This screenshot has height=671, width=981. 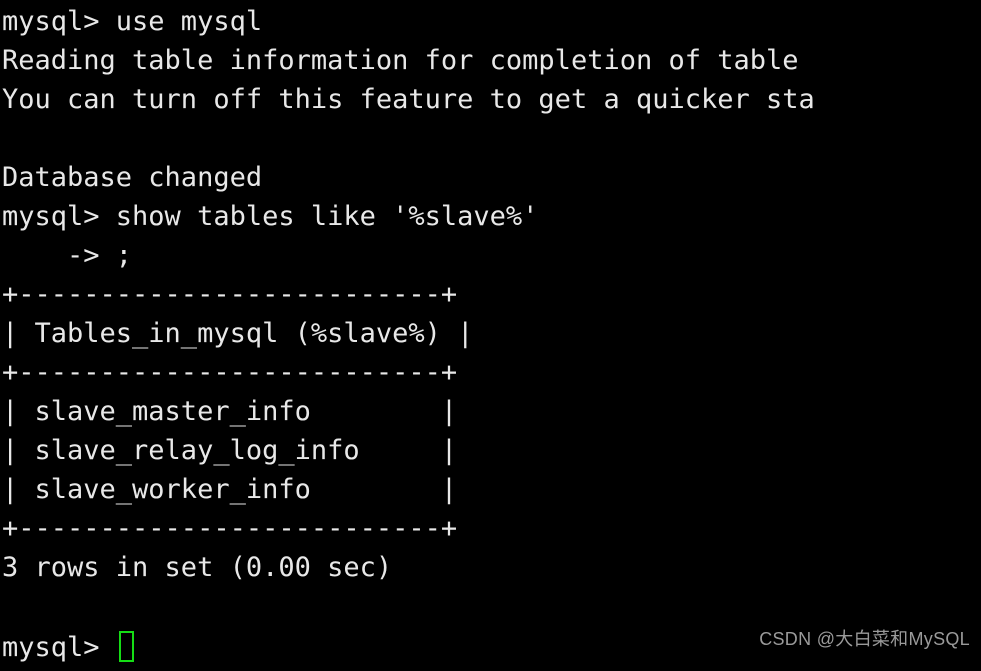 I want to click on table-row: | slave_worker_info |, so click(x=230, y=489).